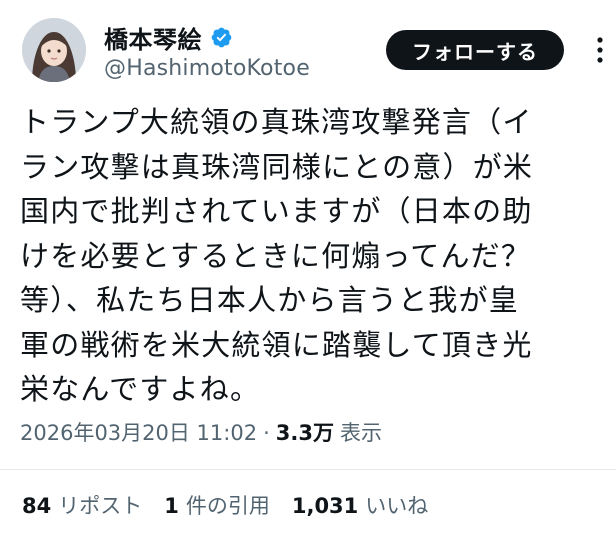 Image resolution: width=616 pixels, height=552 pixels. Describe the element at coordinates (397, 506) in the screenshot. I see `likes-label: いいね` at that location.